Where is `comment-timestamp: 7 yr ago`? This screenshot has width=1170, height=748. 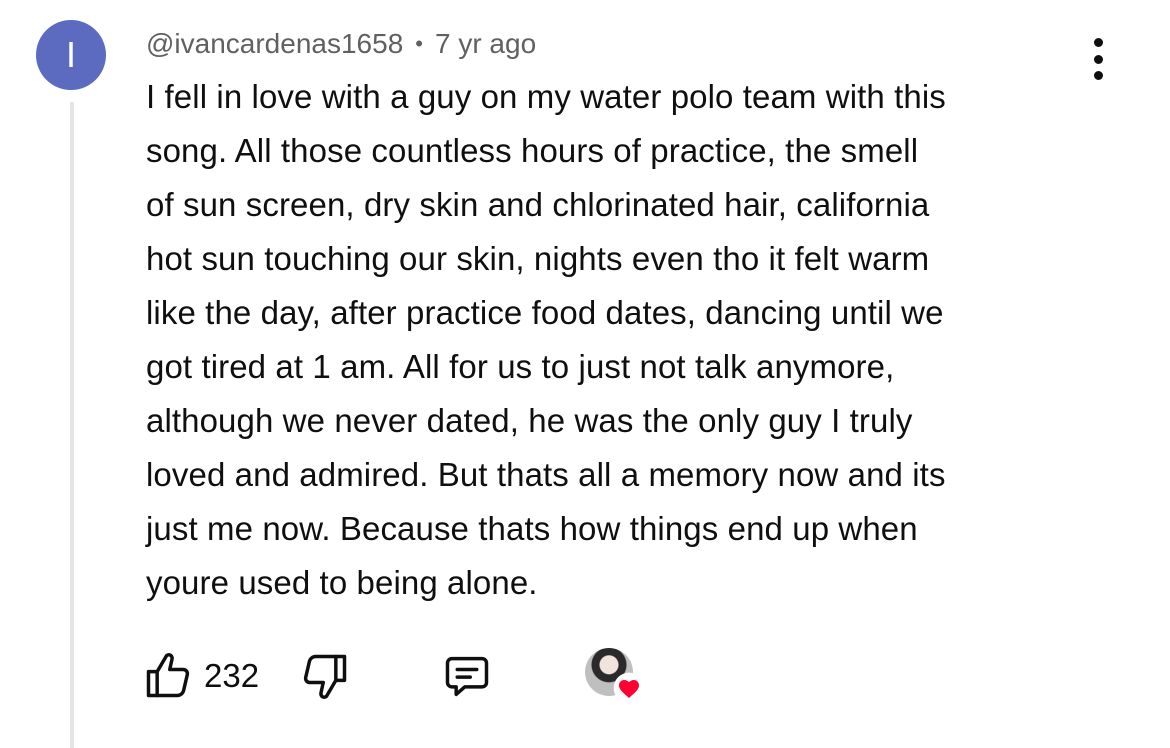 comment-timestamp: 7 yr ago is located at coordinates (485, 44).